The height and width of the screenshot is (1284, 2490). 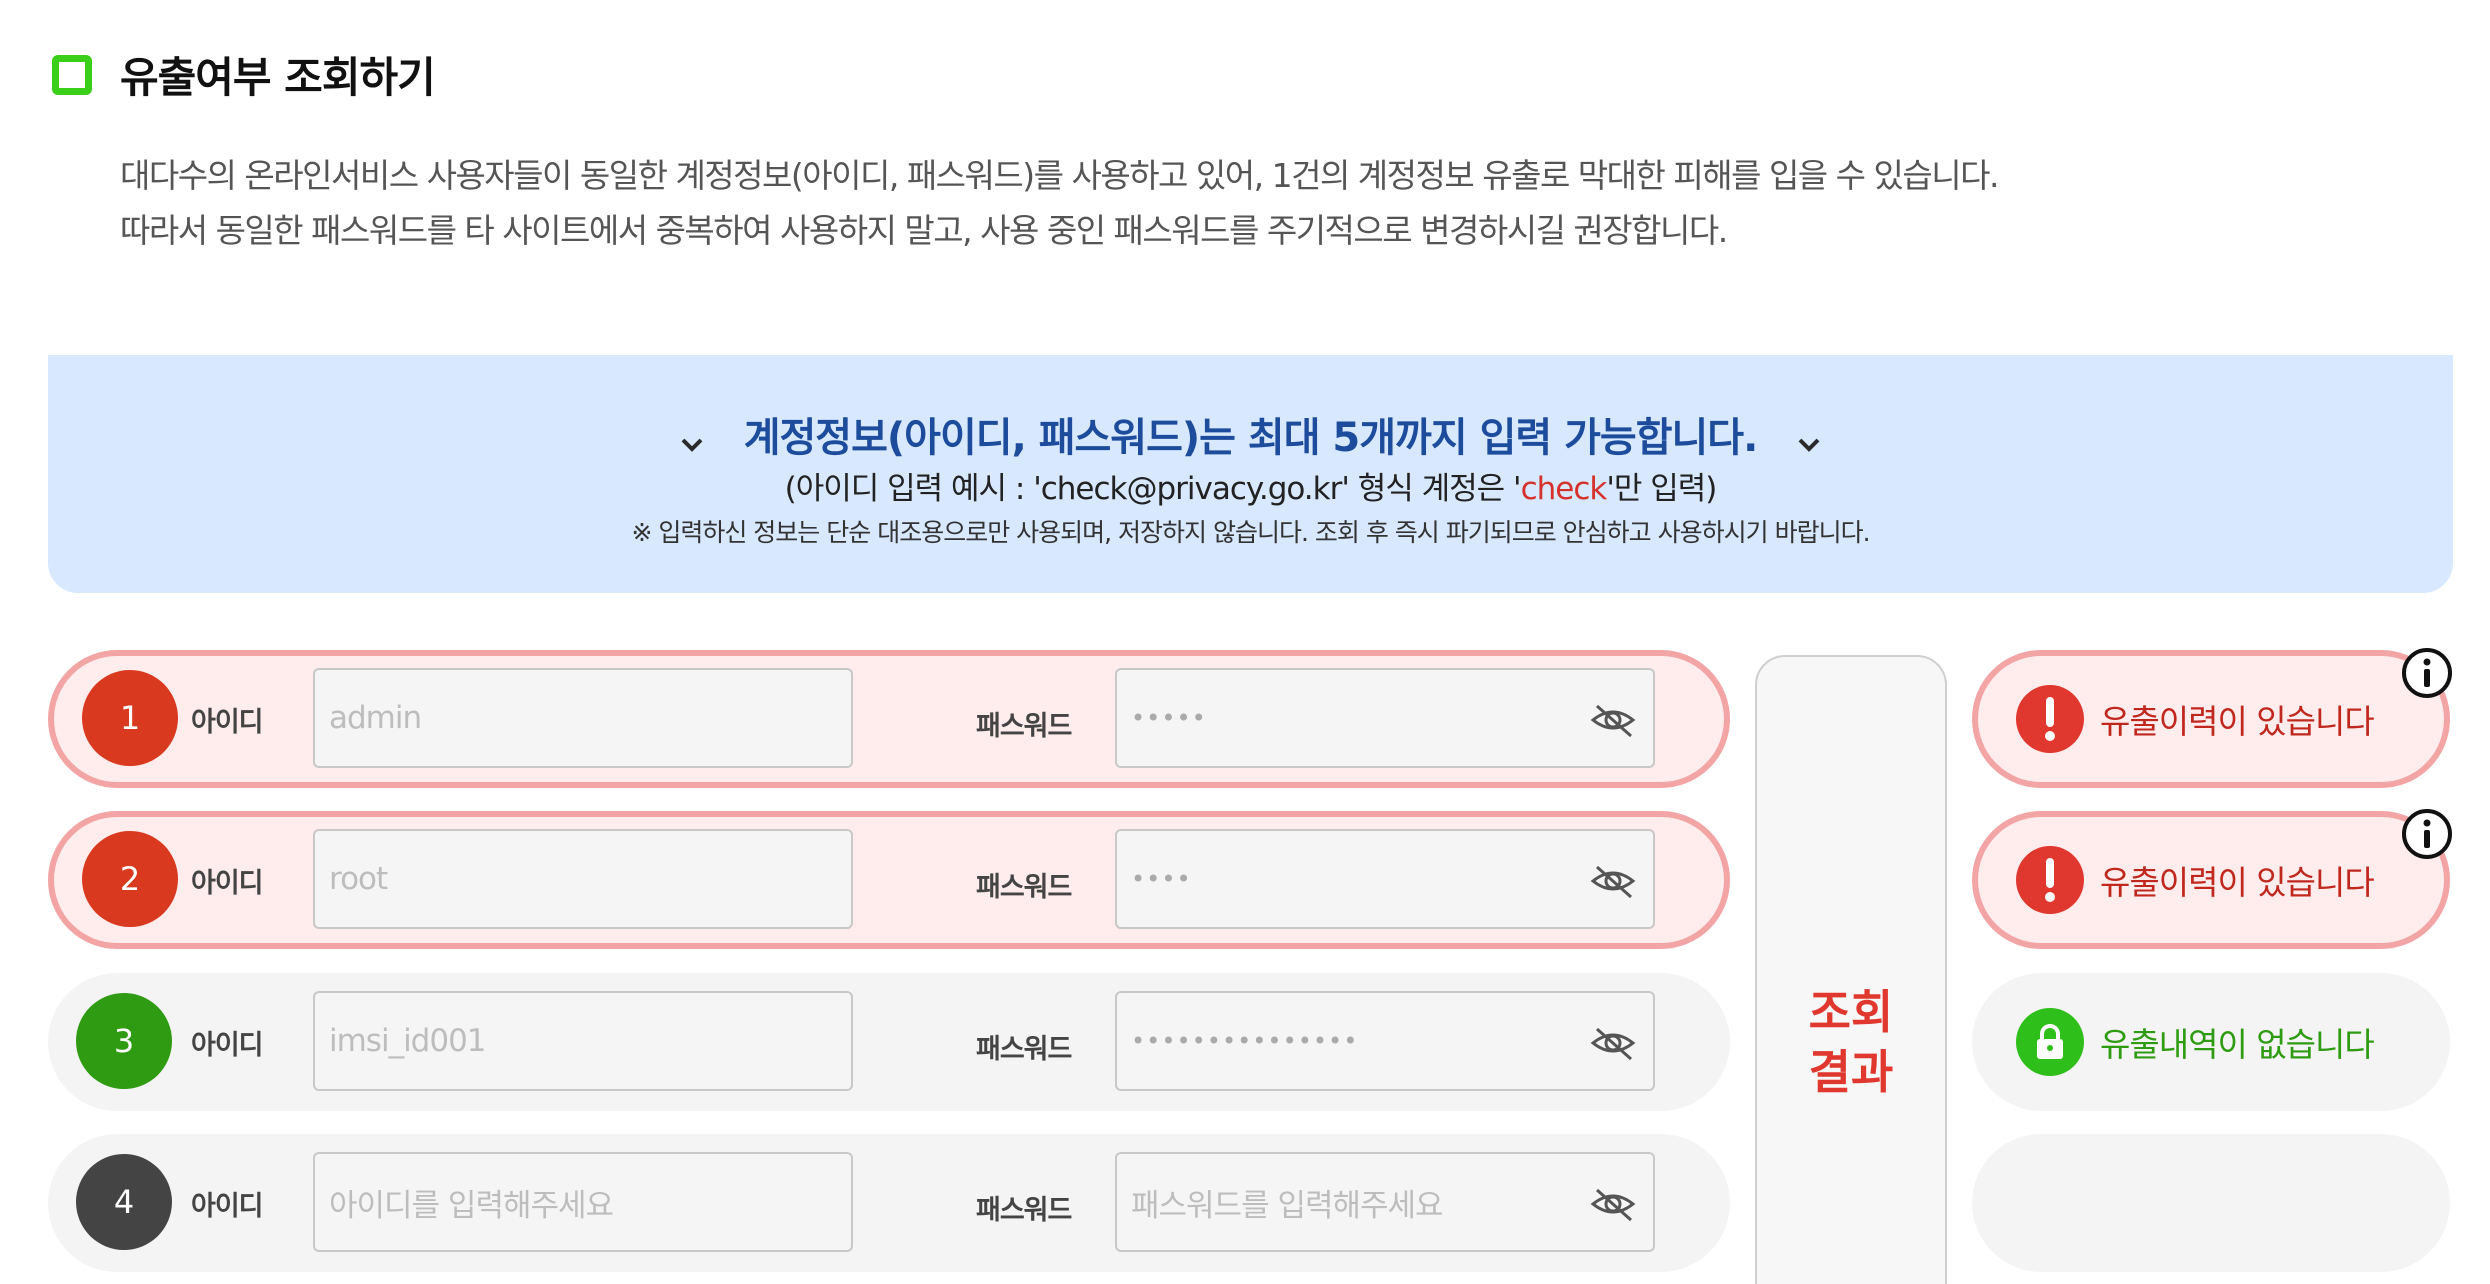 I want to click on id-input: 아이디를 입력해주세요, so click(x=583, y=1202).